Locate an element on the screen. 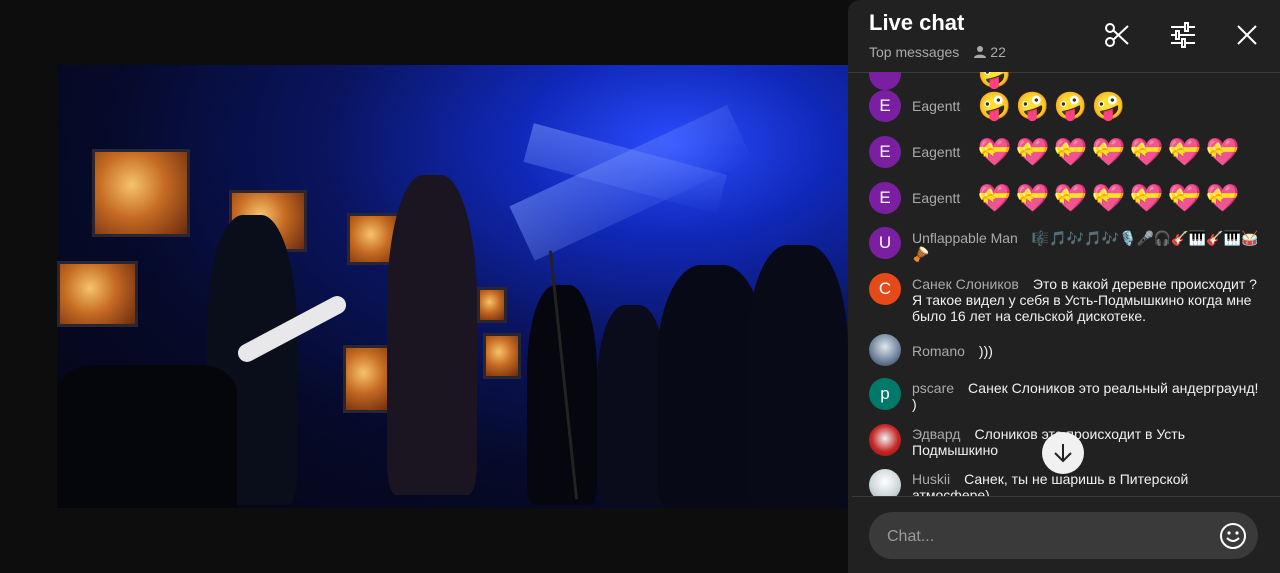 Image resolution: width=1280 pixels, height=573 pixels. chat-settings-button is located at coordinates (1183, 35).